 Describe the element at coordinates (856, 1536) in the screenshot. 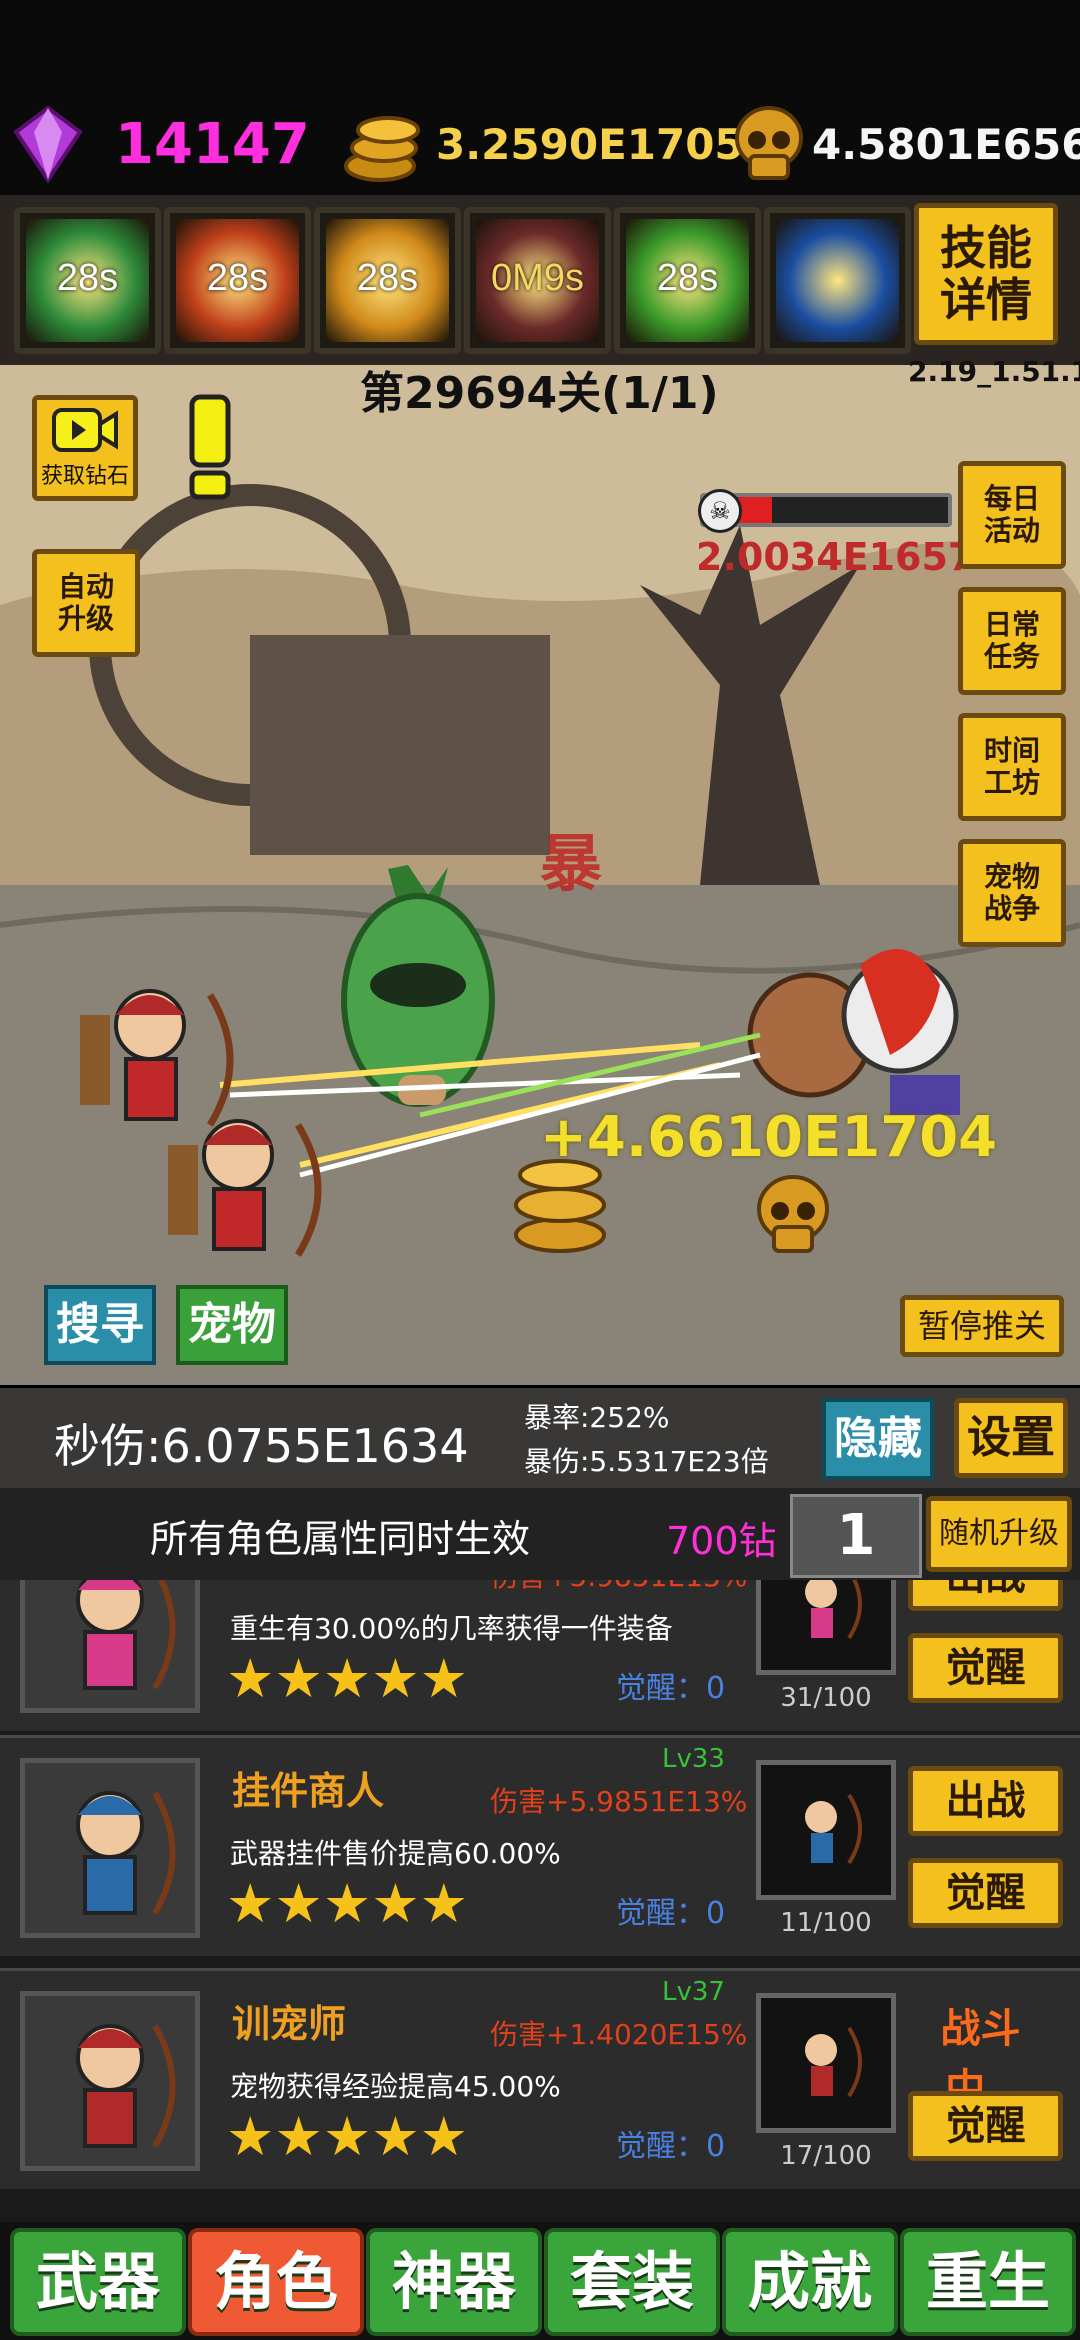

I see `upgrade-count-field: 1` at that location.